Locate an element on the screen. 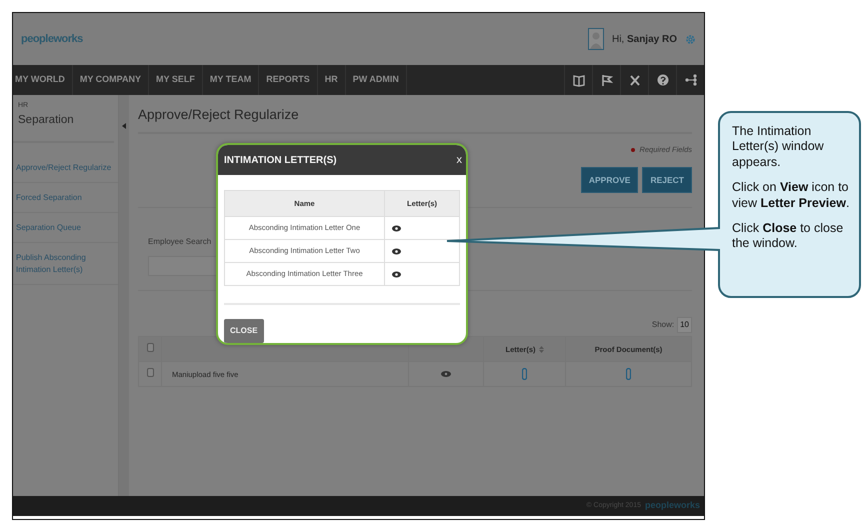 This screenshot has width=864, height=527. flag-icon is located at coordinates (606, 80).